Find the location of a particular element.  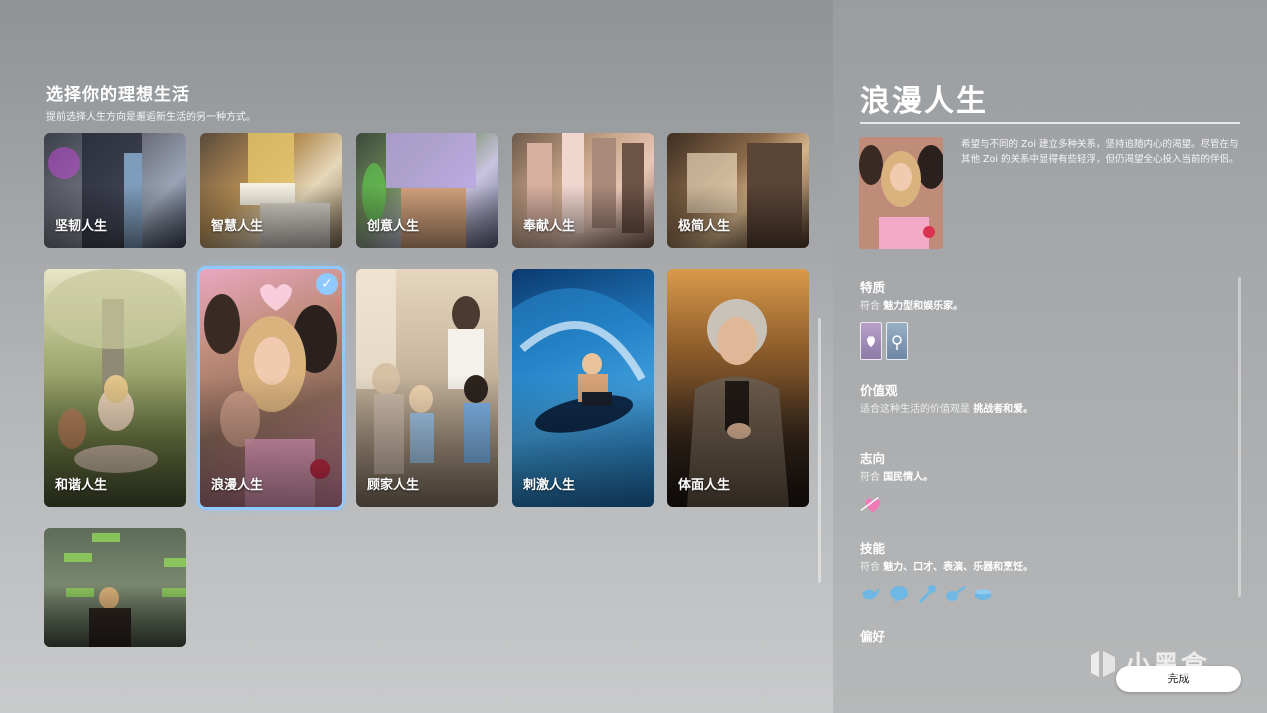

aspiration-prefix: 符合 is located at coordinates (870, 477).